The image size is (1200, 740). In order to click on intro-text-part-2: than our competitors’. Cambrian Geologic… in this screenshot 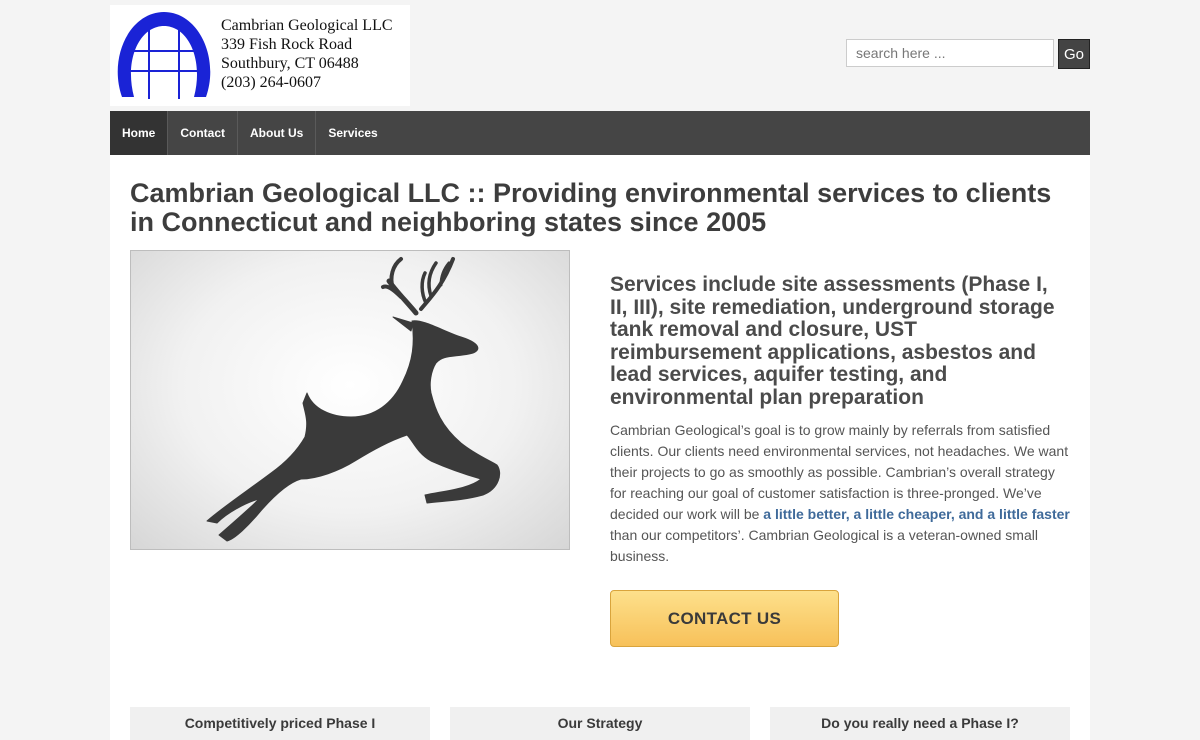, I will do `click(824, 545)`.